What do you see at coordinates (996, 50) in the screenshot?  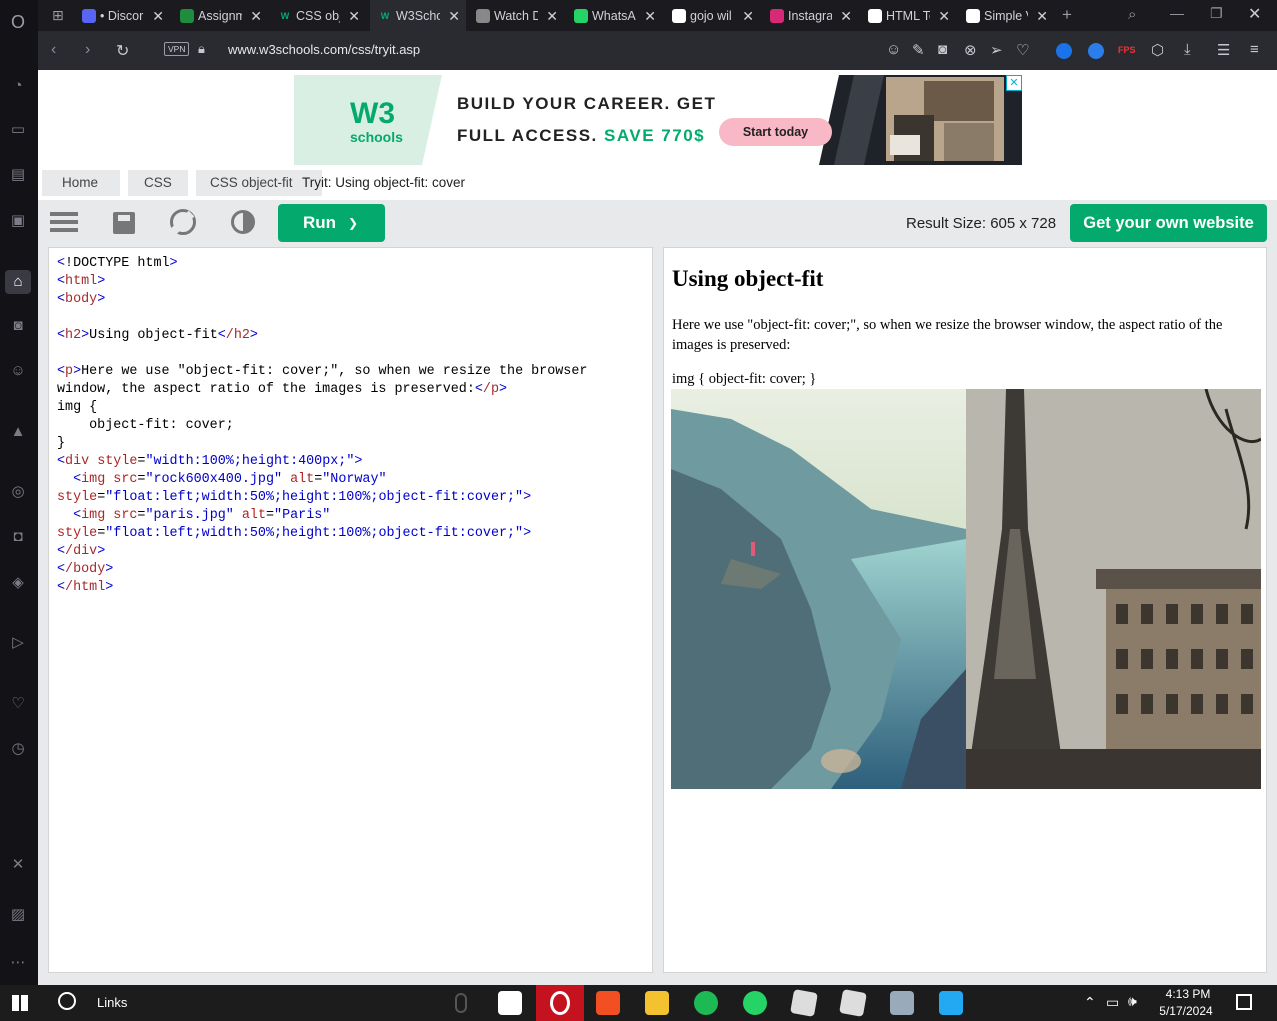 I see `send-icon: ➢` at bounding box center [996, 50].